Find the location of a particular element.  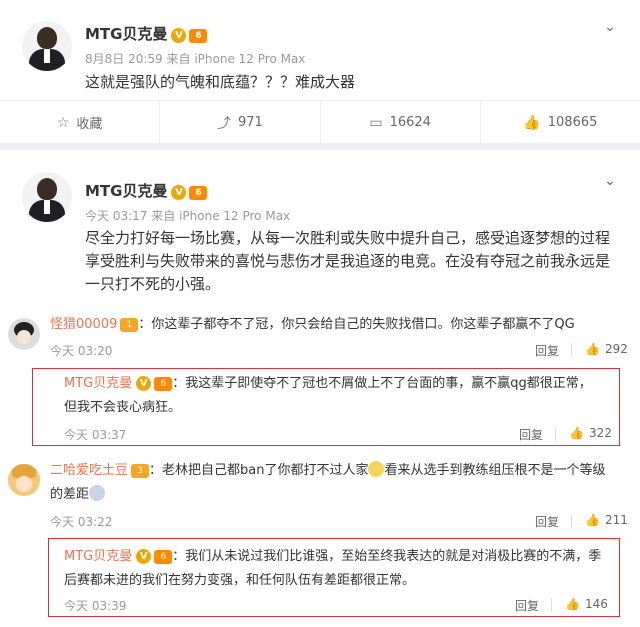

comment-time: 今天 03:39 is located at coordinates (95, 606).